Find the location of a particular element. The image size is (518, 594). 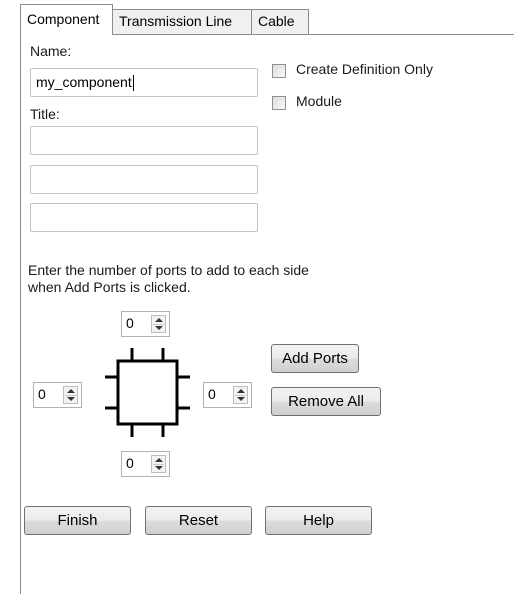

create-definition-only-checkbox is located at coordinates (279, 71).